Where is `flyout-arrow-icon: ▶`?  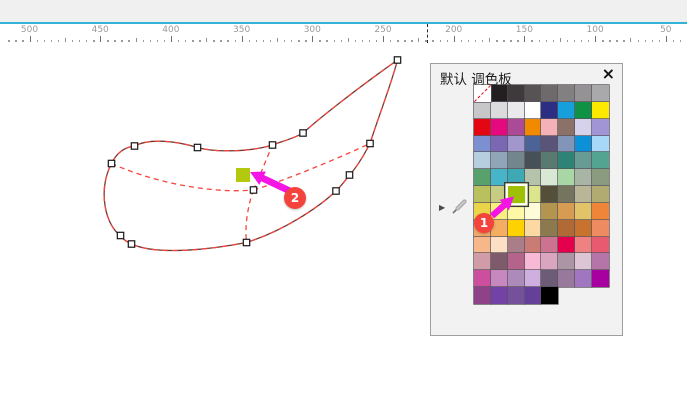 flyout-arrow-icon: ▶ is located at coordinates (442, 207).